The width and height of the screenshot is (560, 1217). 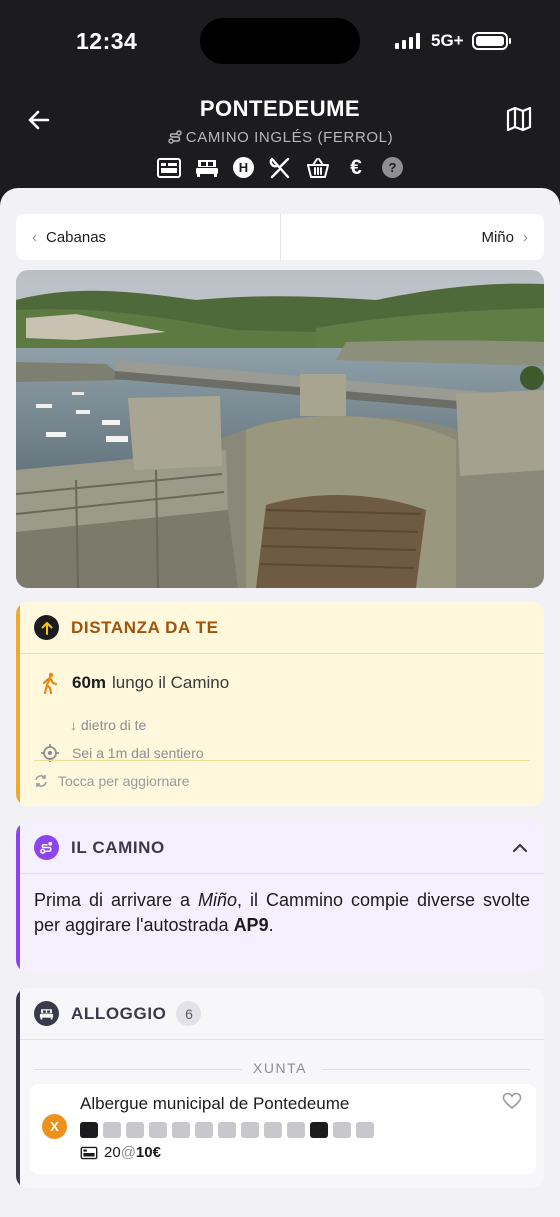 I want to click on divider, so click(x=282, y=760).